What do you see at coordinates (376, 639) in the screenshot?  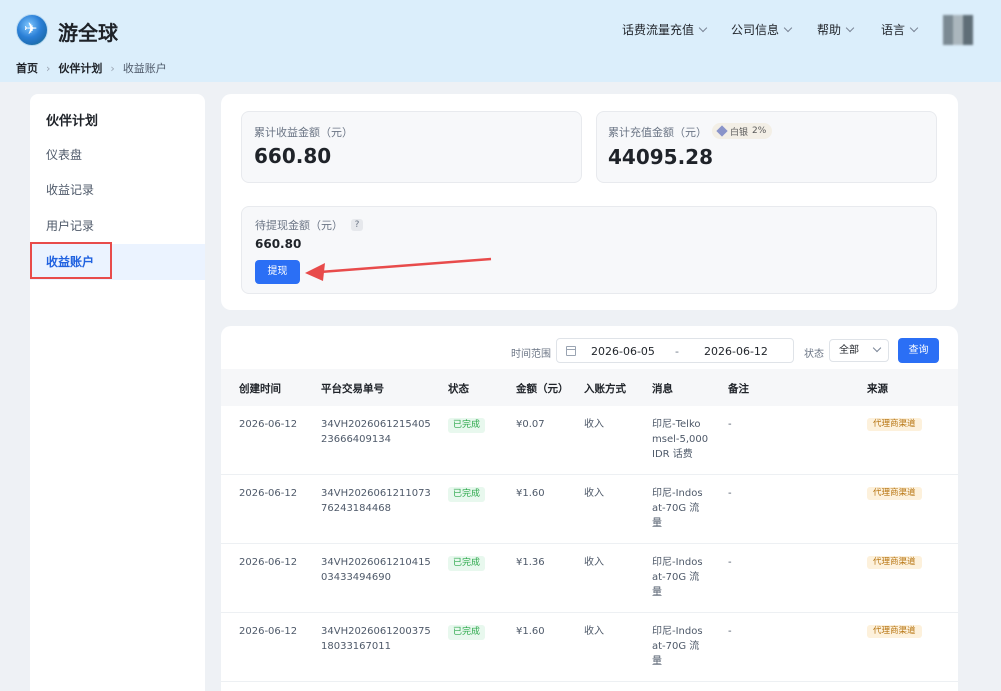 I see `cell-order-no: 34VH2026061200375 18033167011` at bounding box center [376, 639].